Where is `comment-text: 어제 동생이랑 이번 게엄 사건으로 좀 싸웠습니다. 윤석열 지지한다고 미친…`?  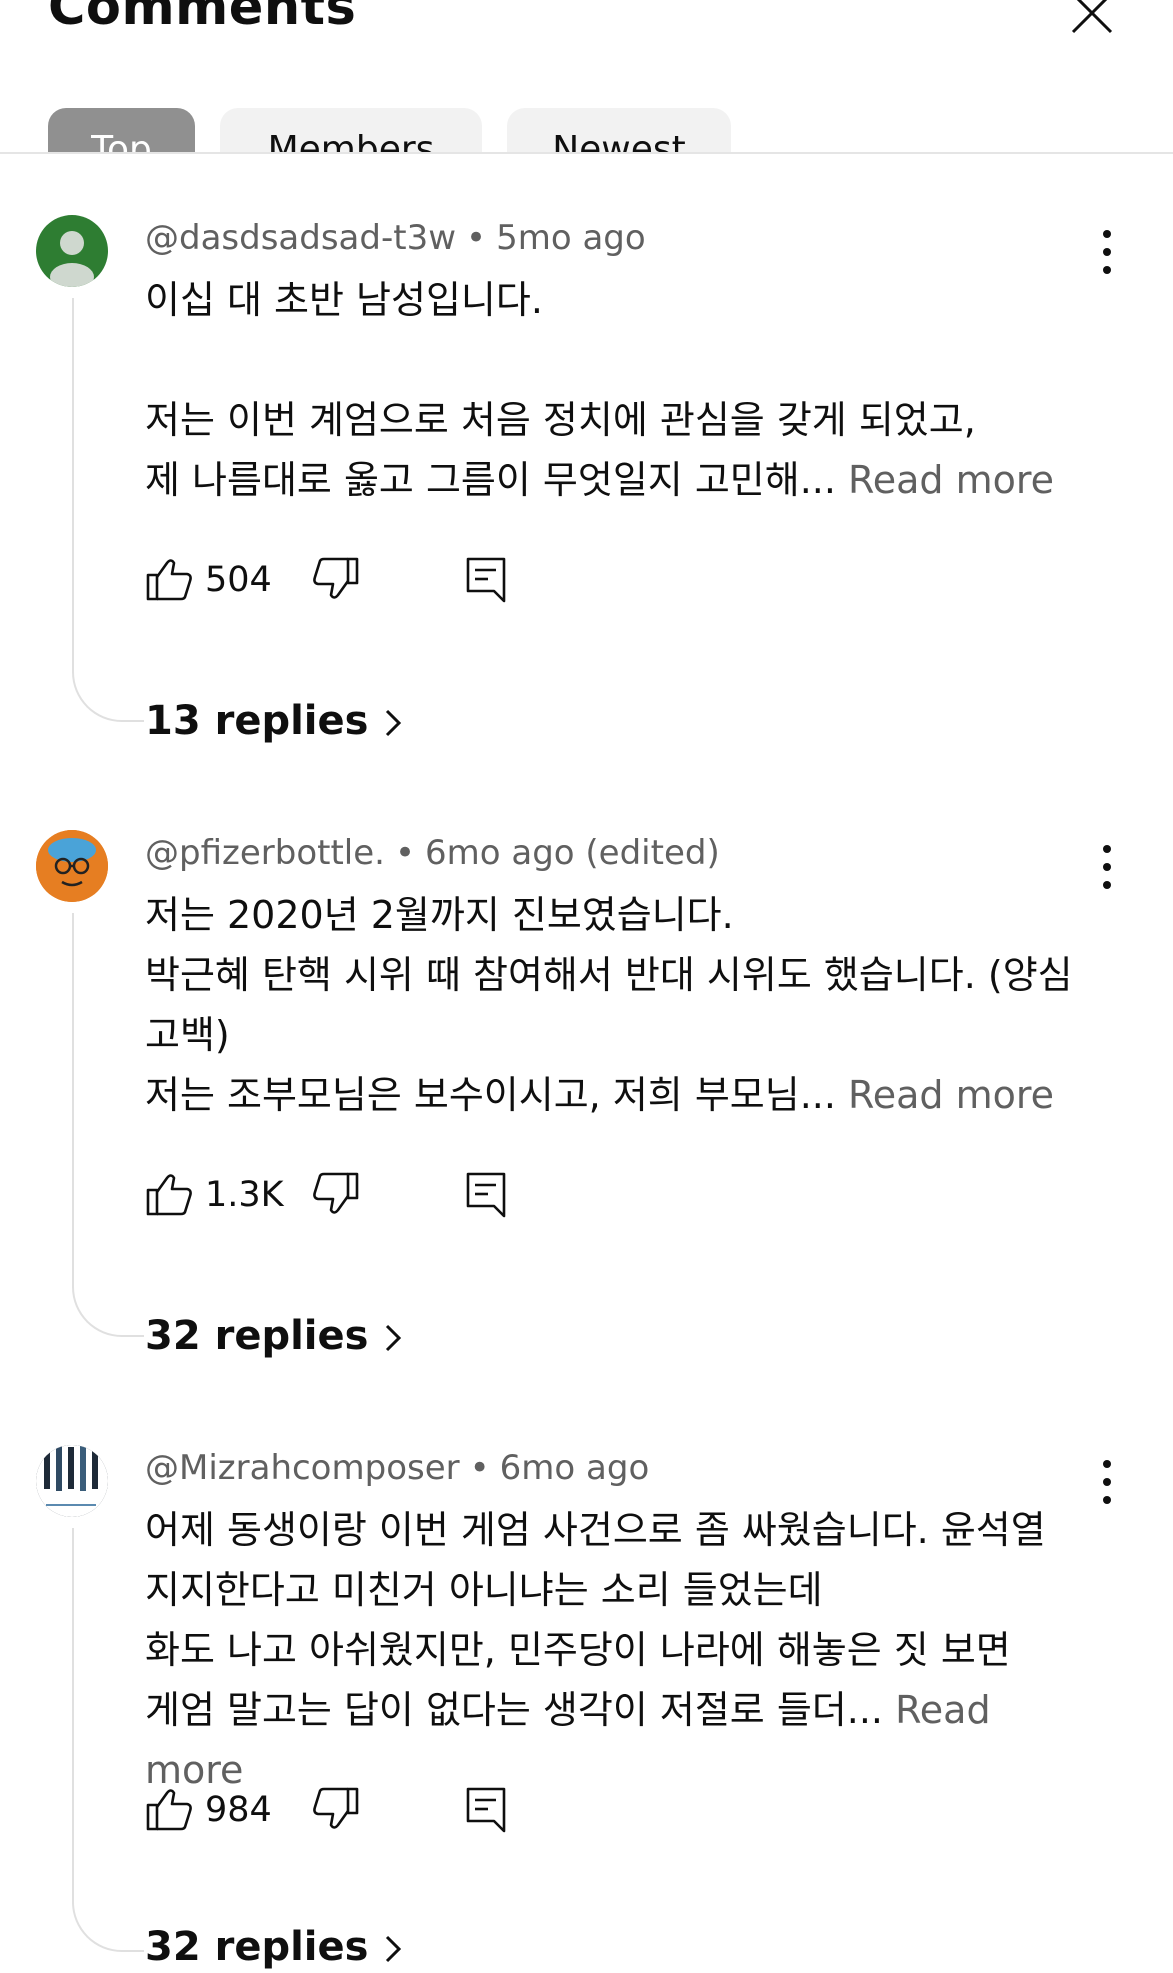
comment-text: 어제 동생이랑 이번 게엄 사건으로 좀 싸웠습니다. 윤석열 지지한다고 미친… is located at coordinates (595, 1650).